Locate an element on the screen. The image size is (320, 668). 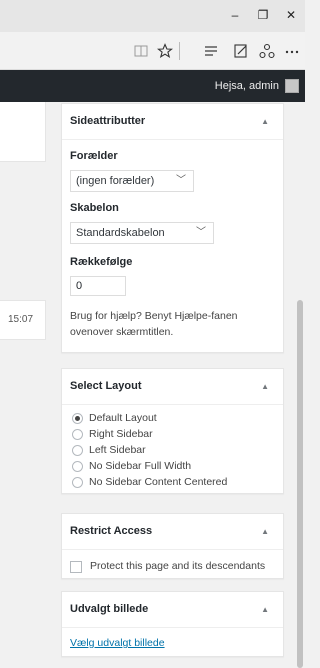
restore-icon: ❐ is located at coordinates (263, 15).